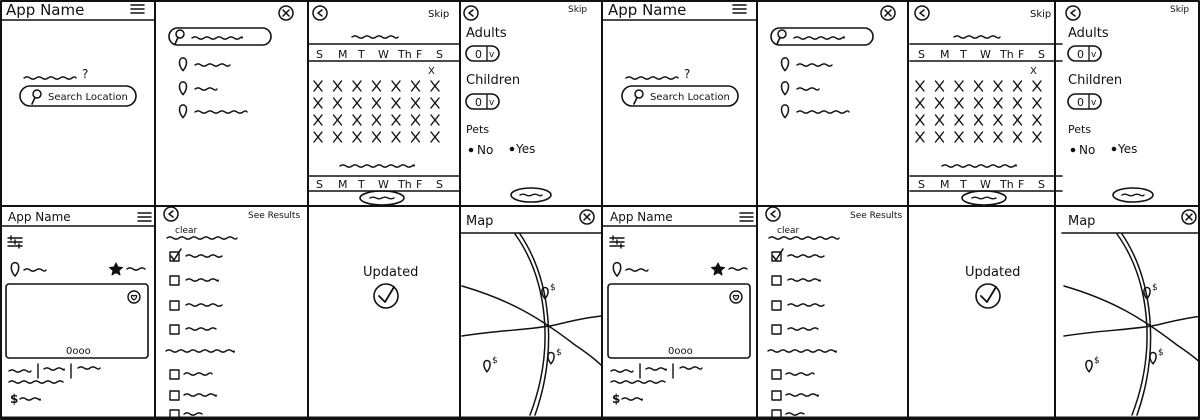 The height and width of the screenshot is (420, 1200). Describe the element at coordinates (531, 195) in the screenshot. I see `guests-continue-button` at that location.